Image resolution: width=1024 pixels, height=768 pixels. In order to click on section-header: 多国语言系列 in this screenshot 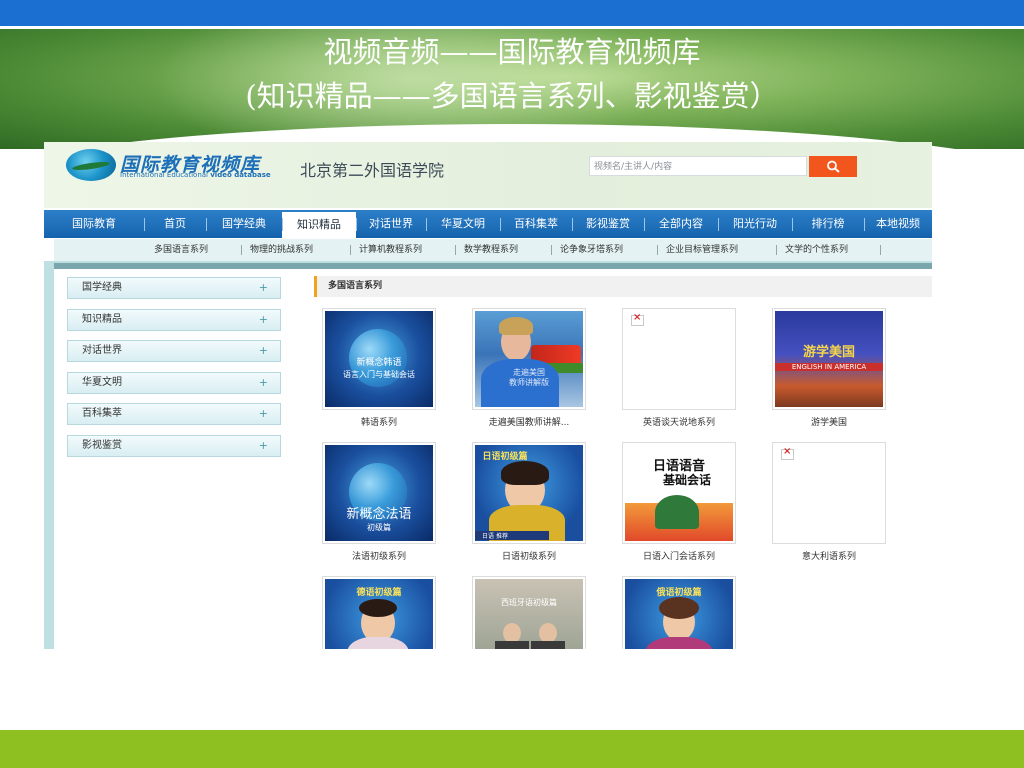, I will do `click(623, 286)`.